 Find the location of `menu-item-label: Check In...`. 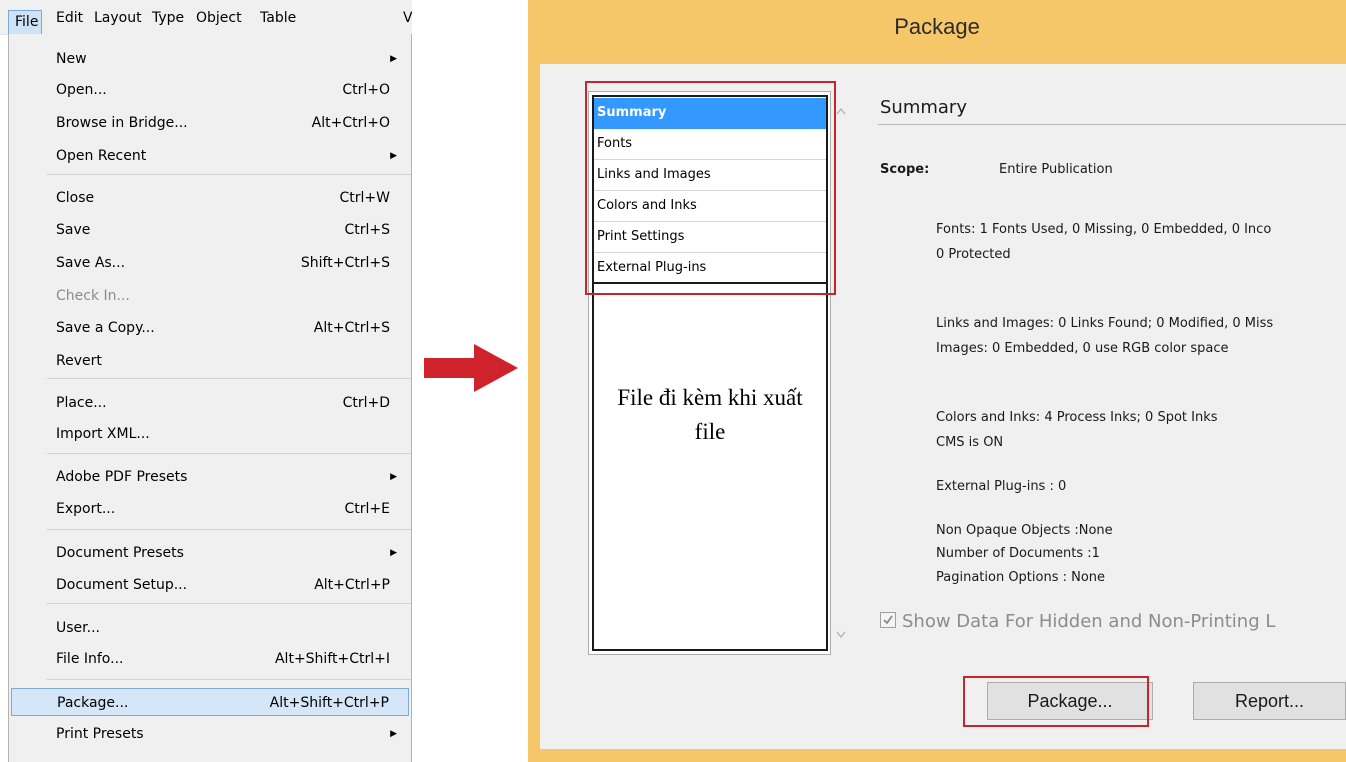

menu-item-label: Check In... is located at coordinates (93, 296).